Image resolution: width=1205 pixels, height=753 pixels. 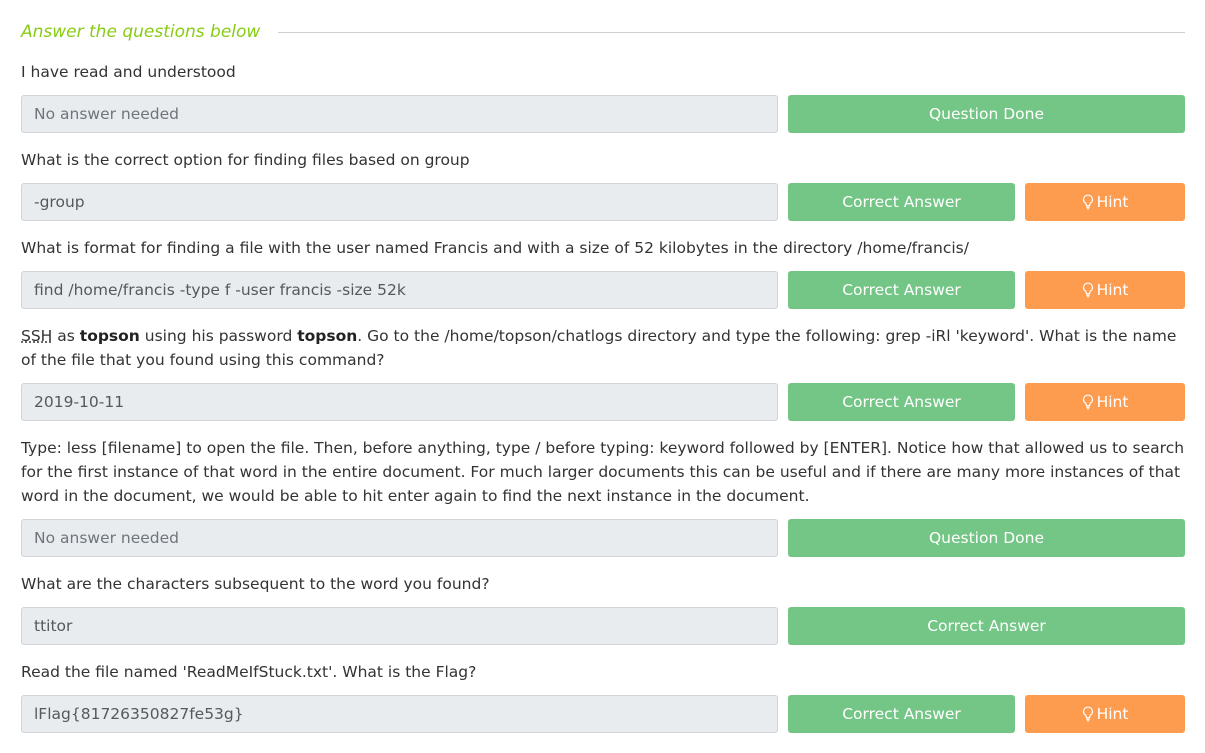 What do you see at coordinates (399, 402) in the screenshot?
I see `question-4-answer-field: 2019-10-11` at bounding box center [399, 402].